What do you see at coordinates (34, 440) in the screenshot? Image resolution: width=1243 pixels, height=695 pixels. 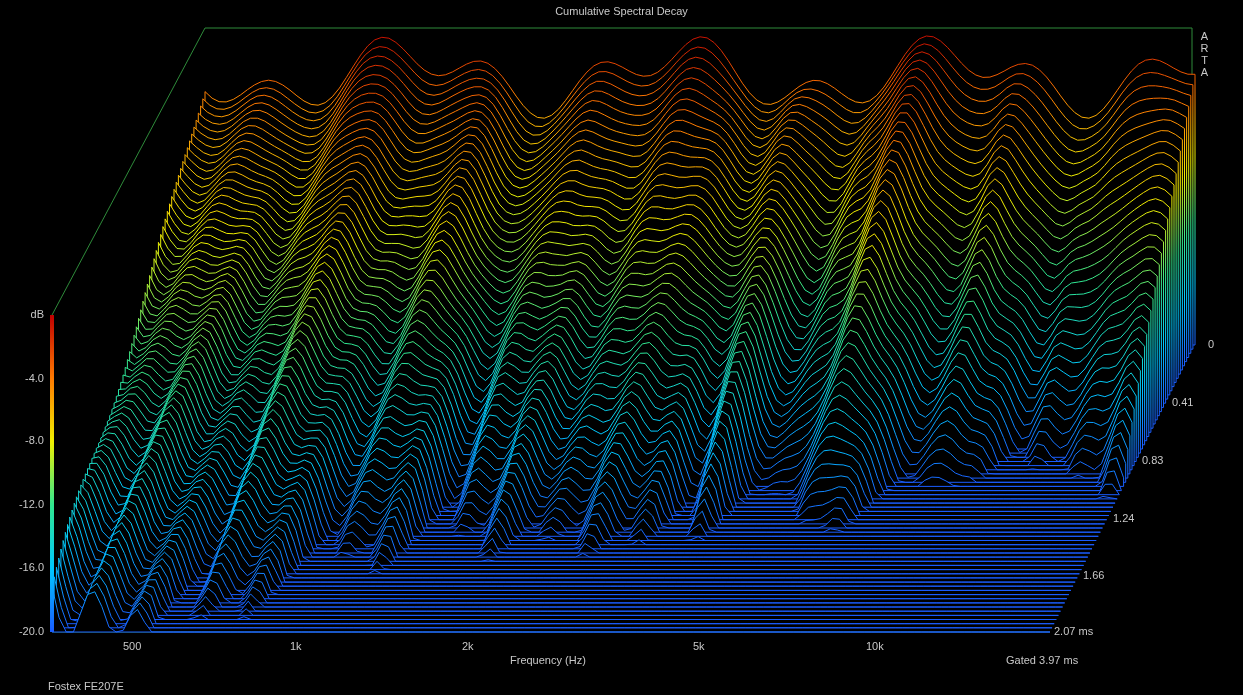 I see `y-tick-label: -8.0` at bounding box center [34, 440].